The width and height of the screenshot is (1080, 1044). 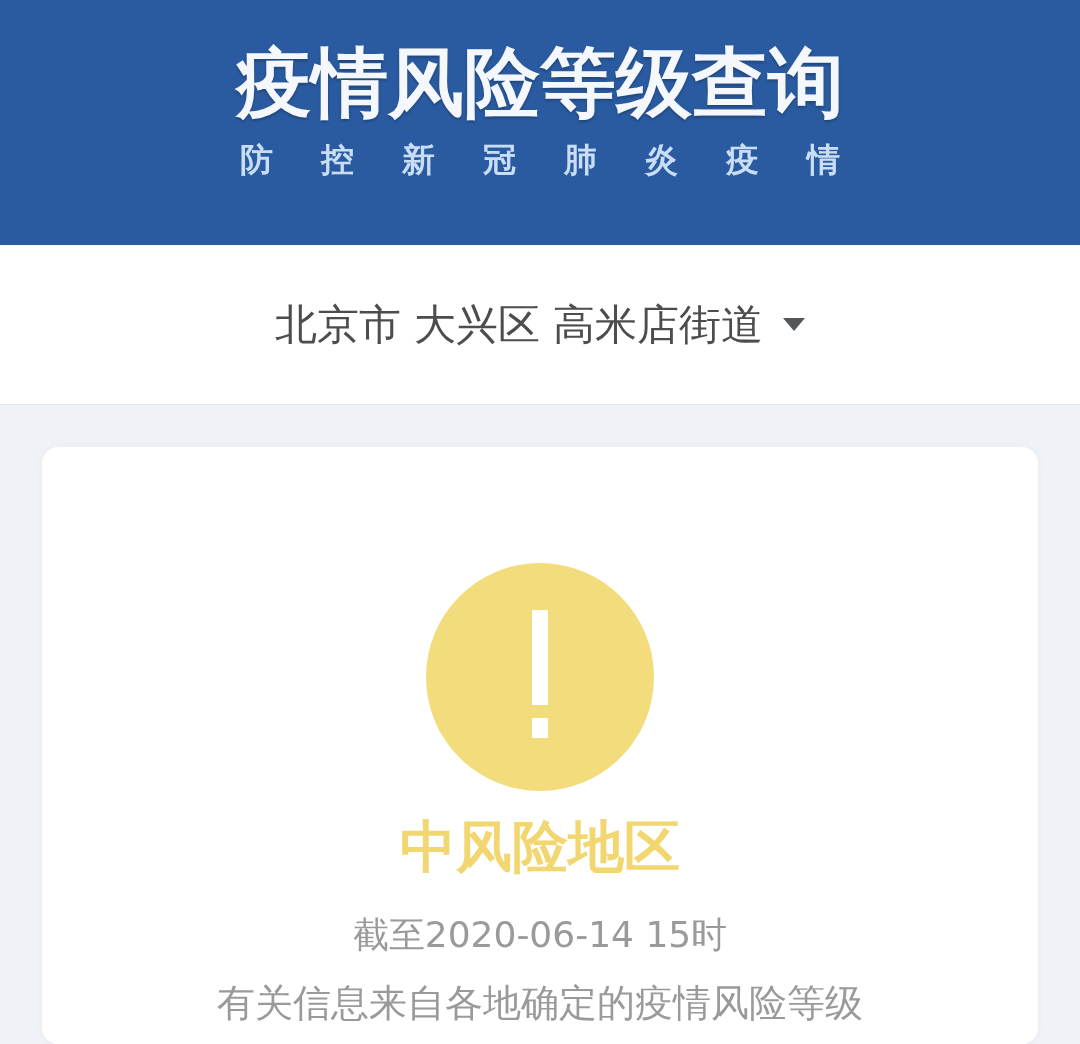 What do you see at coordinates (540, 677) in the screenshot?
I see `warning-icon` at bounding box center [540, 677].